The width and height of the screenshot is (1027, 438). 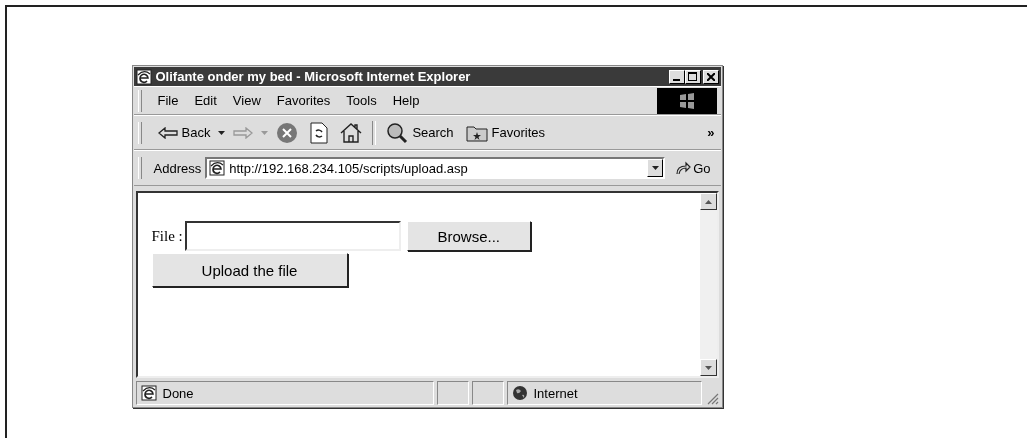 I want to click on file-input-field, so click(x=292, y=236).